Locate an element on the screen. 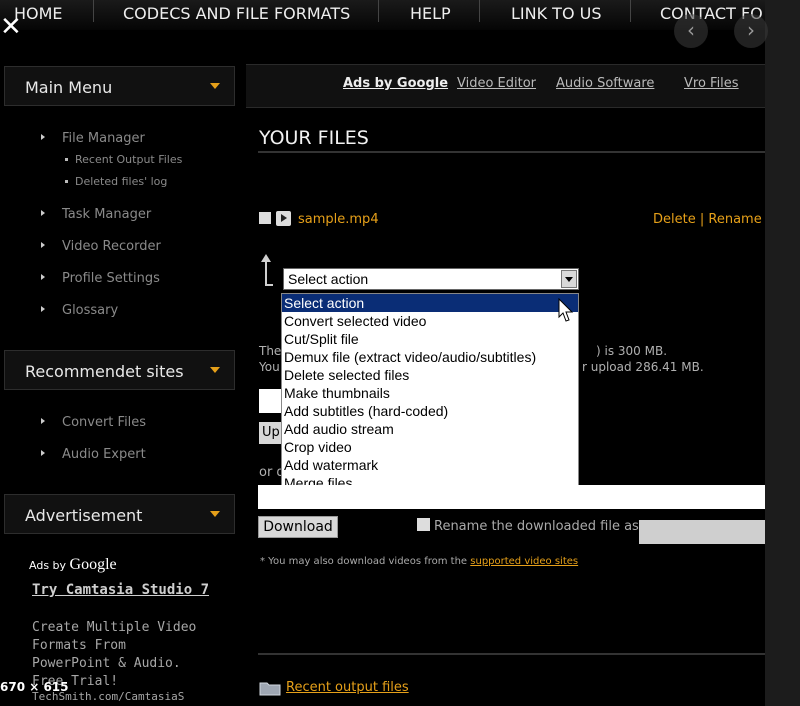  recent-output-files-link: Recent output files is located at coordinates (347, 687).